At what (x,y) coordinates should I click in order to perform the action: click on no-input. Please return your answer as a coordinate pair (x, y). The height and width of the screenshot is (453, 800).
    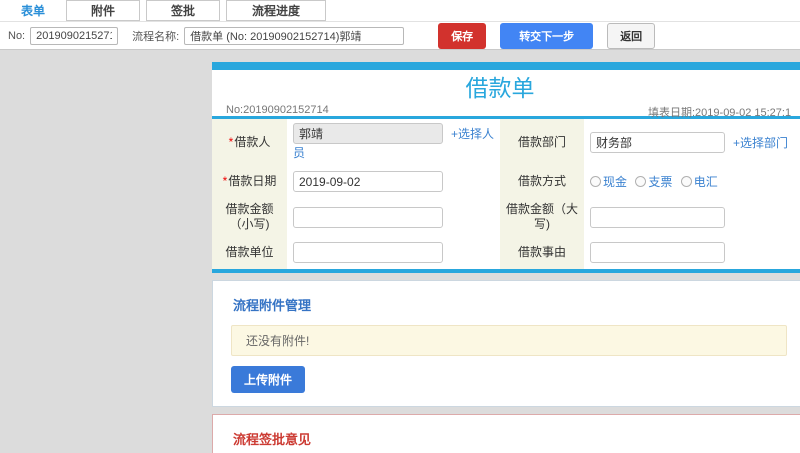
    Looking at the image, I should click on (74, 35).